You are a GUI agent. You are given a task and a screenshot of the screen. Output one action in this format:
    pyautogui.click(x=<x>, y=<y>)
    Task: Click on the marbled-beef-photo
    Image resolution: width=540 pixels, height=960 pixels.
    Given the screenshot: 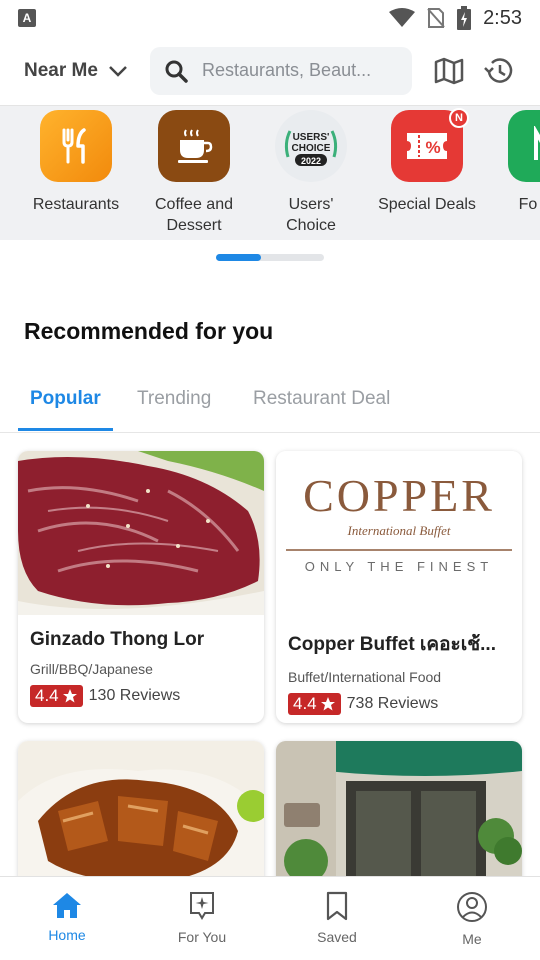 What is the action you would take?
    pyautogui.click(x=141, y=533)
    